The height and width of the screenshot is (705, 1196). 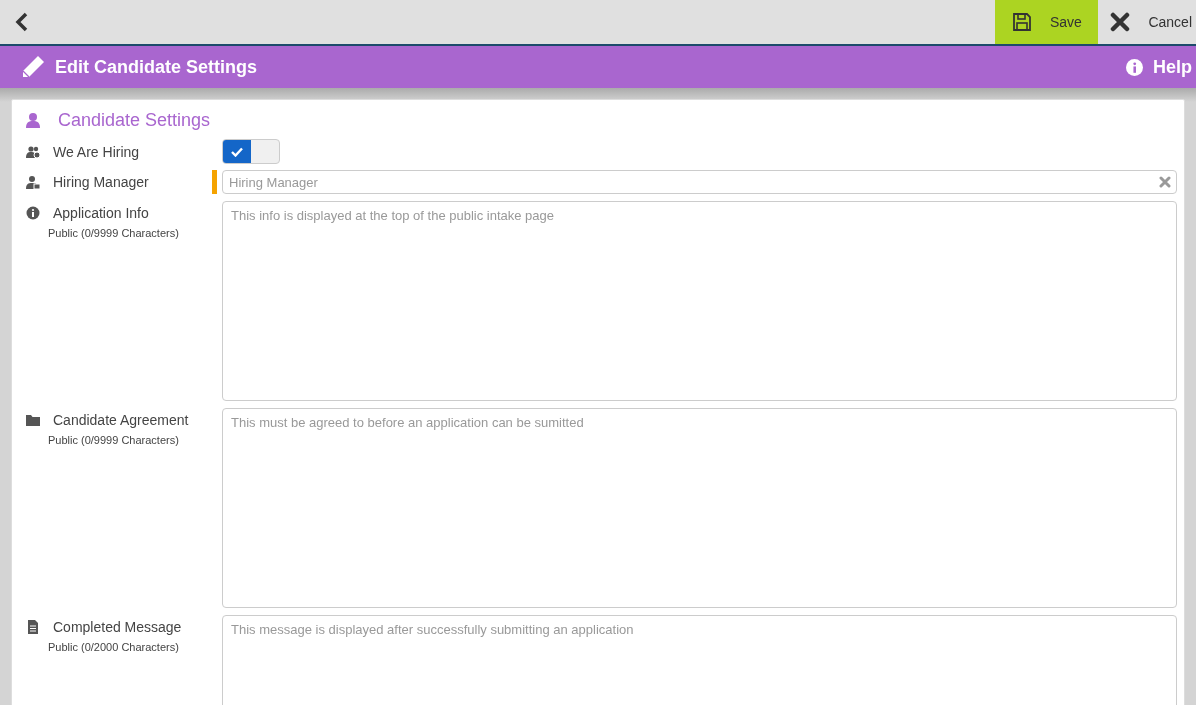 What do you see at coordinates (1120, 22) in the screenshot?
I see `close-icon` at bounding box center [1120, 22].